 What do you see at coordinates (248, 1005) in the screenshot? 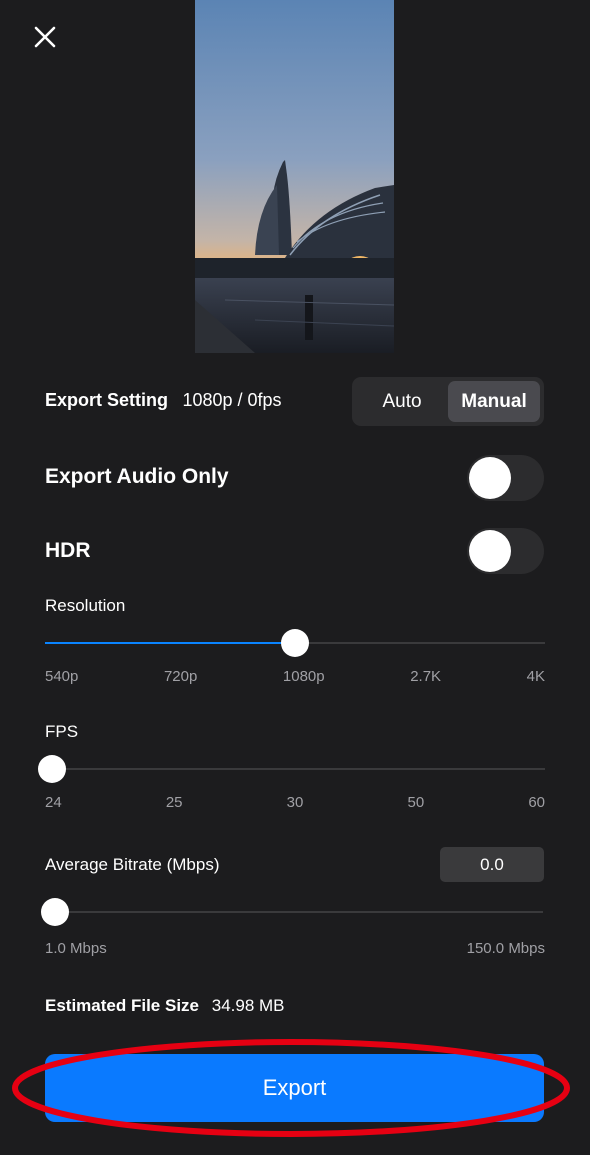
I see `file-size-value: 34.98 MB` at bounding box center [248, 1005].